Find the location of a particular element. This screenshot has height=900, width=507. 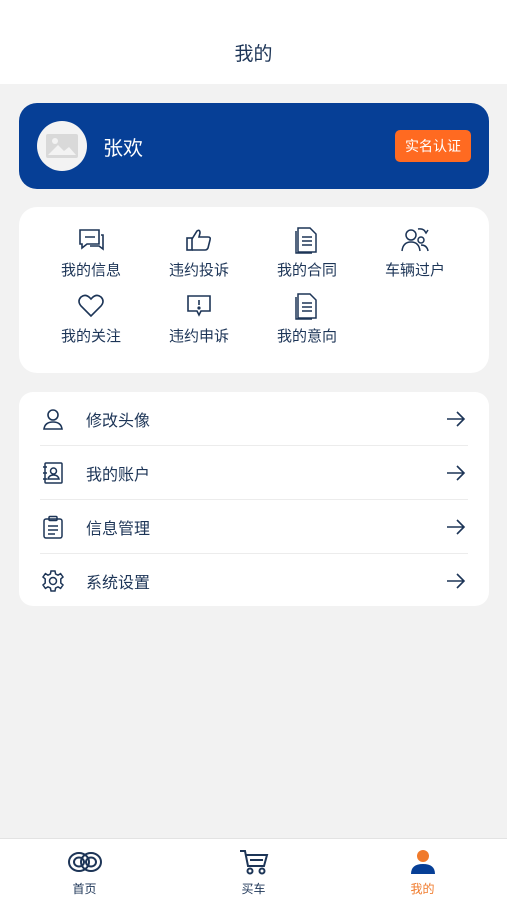

menu-item-system-settings: 系统设置 is located at coordinates (254, 581).